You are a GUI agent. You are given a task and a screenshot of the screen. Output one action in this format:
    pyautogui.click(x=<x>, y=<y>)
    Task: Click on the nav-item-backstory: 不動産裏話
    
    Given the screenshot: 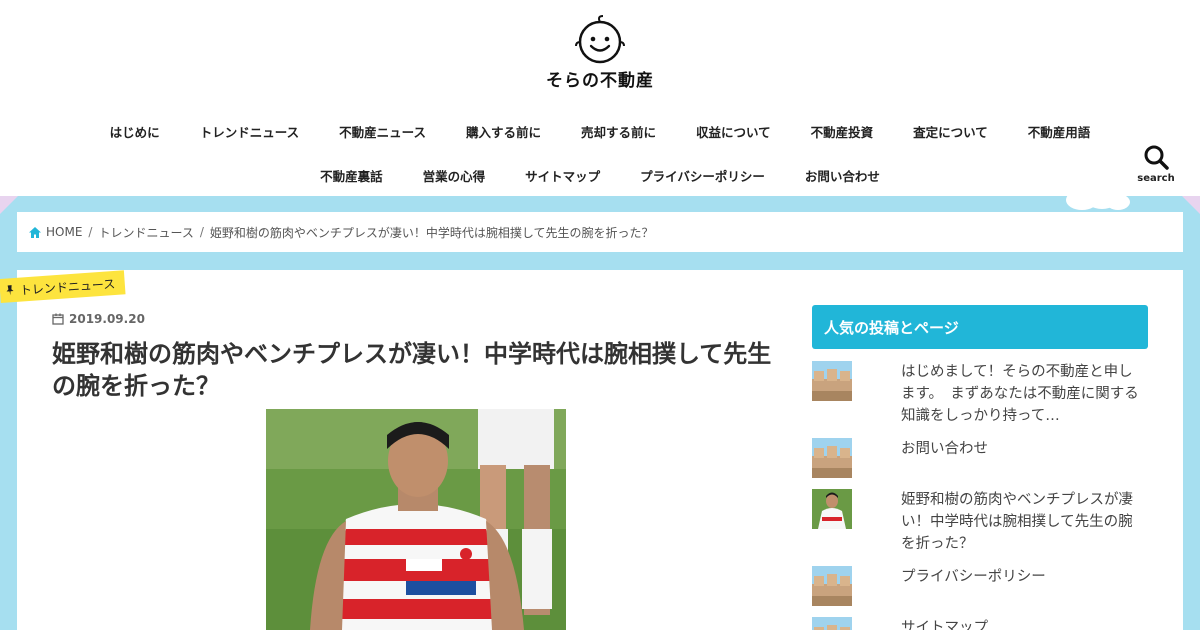 What is the action you would take?
    pyautogui.click(x=351, y=175)
    